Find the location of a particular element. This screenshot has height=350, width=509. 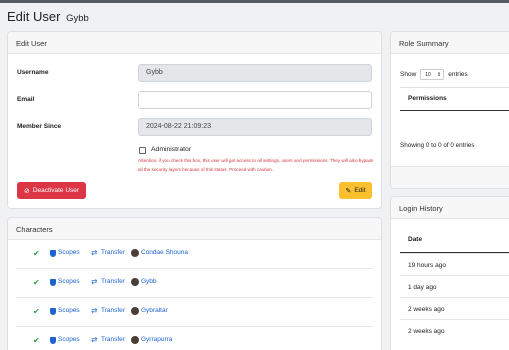

character-row: ✔ Scopes ⇄ Transfer Gybb is located at coordinates (194, 283).